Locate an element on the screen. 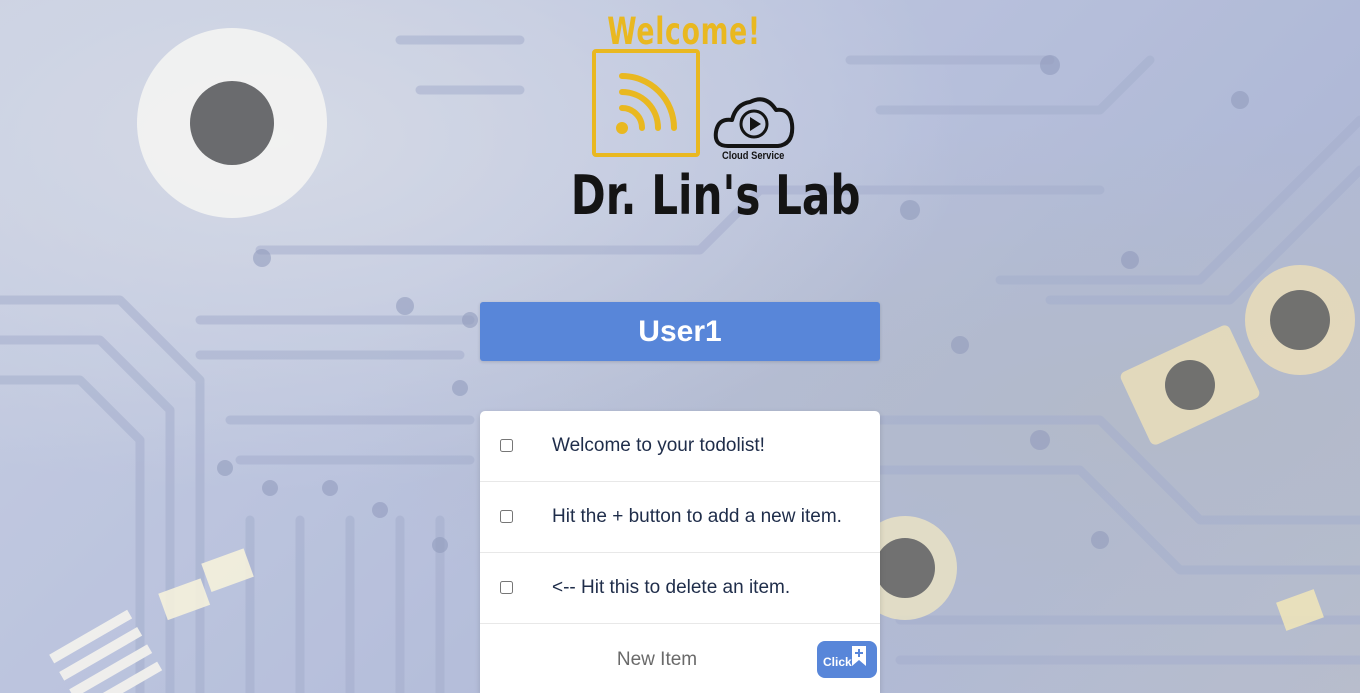  todo-item-text: Welcome to your todolist! is located at coordinates (658, 445).